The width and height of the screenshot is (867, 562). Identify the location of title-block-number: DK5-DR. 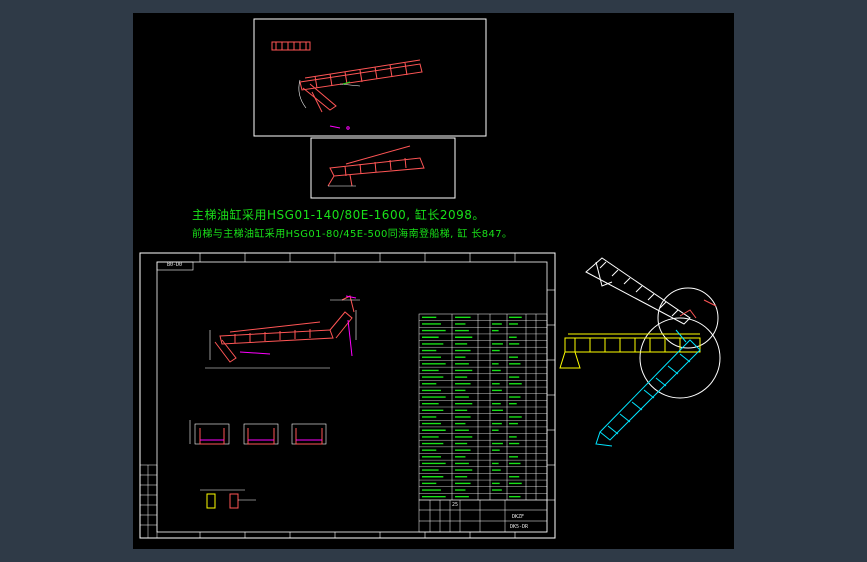
(519, 527).